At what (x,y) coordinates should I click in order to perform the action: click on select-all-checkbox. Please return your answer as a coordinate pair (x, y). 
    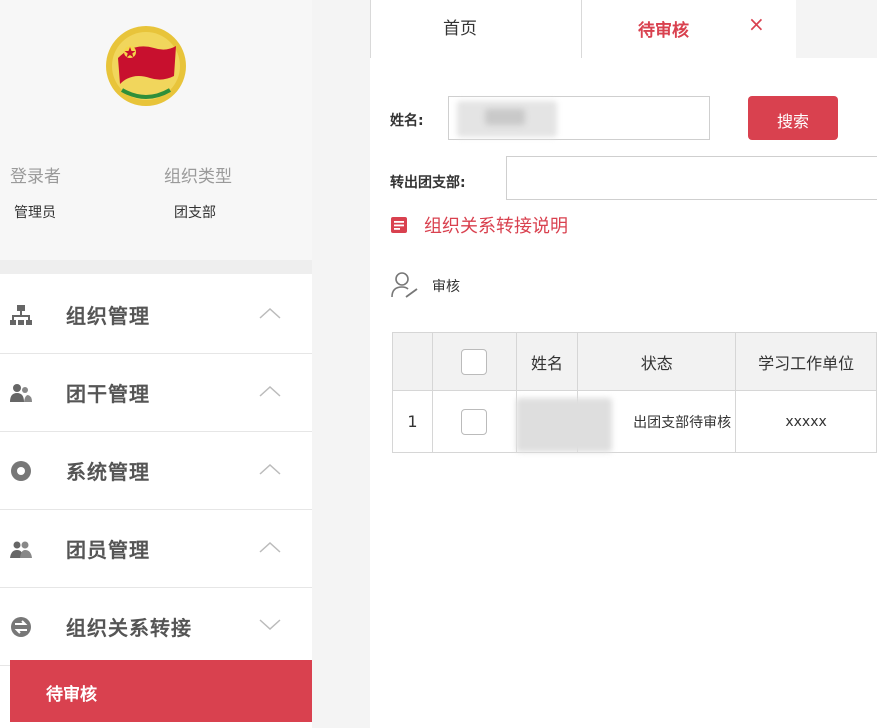
    Looking at the image, I should click on (474, 361).